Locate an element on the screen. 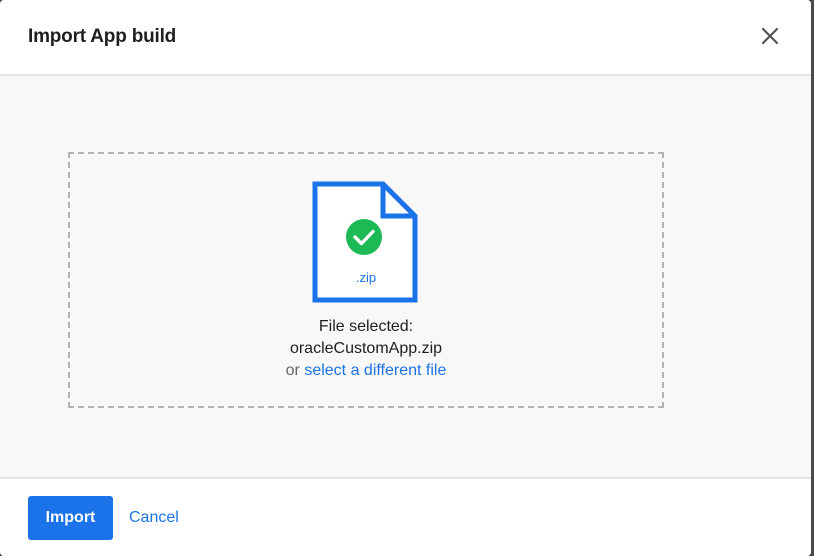 The width and height of the screenshot is (814, 556). close-icon is located at coordinates (770, 36).